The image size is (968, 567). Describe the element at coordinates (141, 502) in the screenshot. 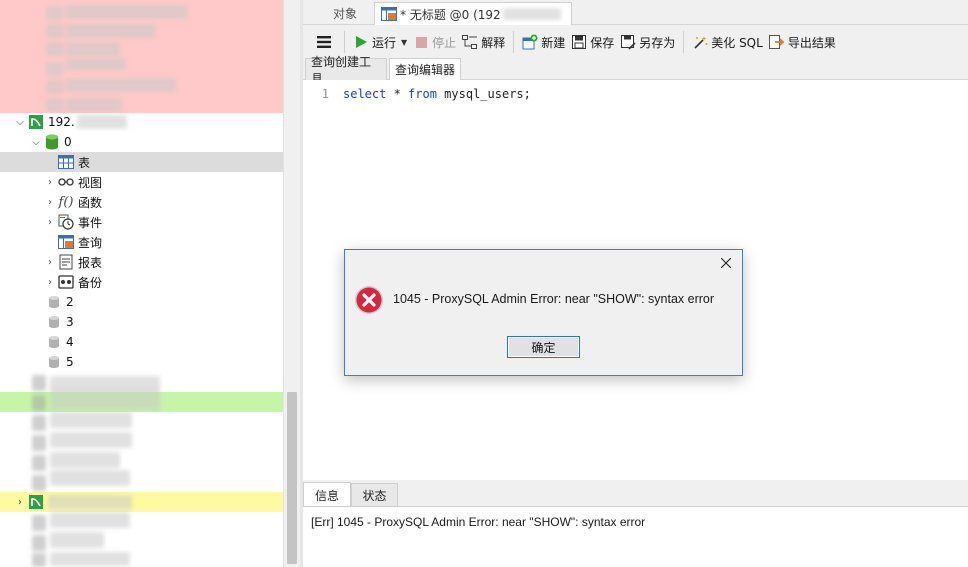

I see `connection-node: ›` at that location.